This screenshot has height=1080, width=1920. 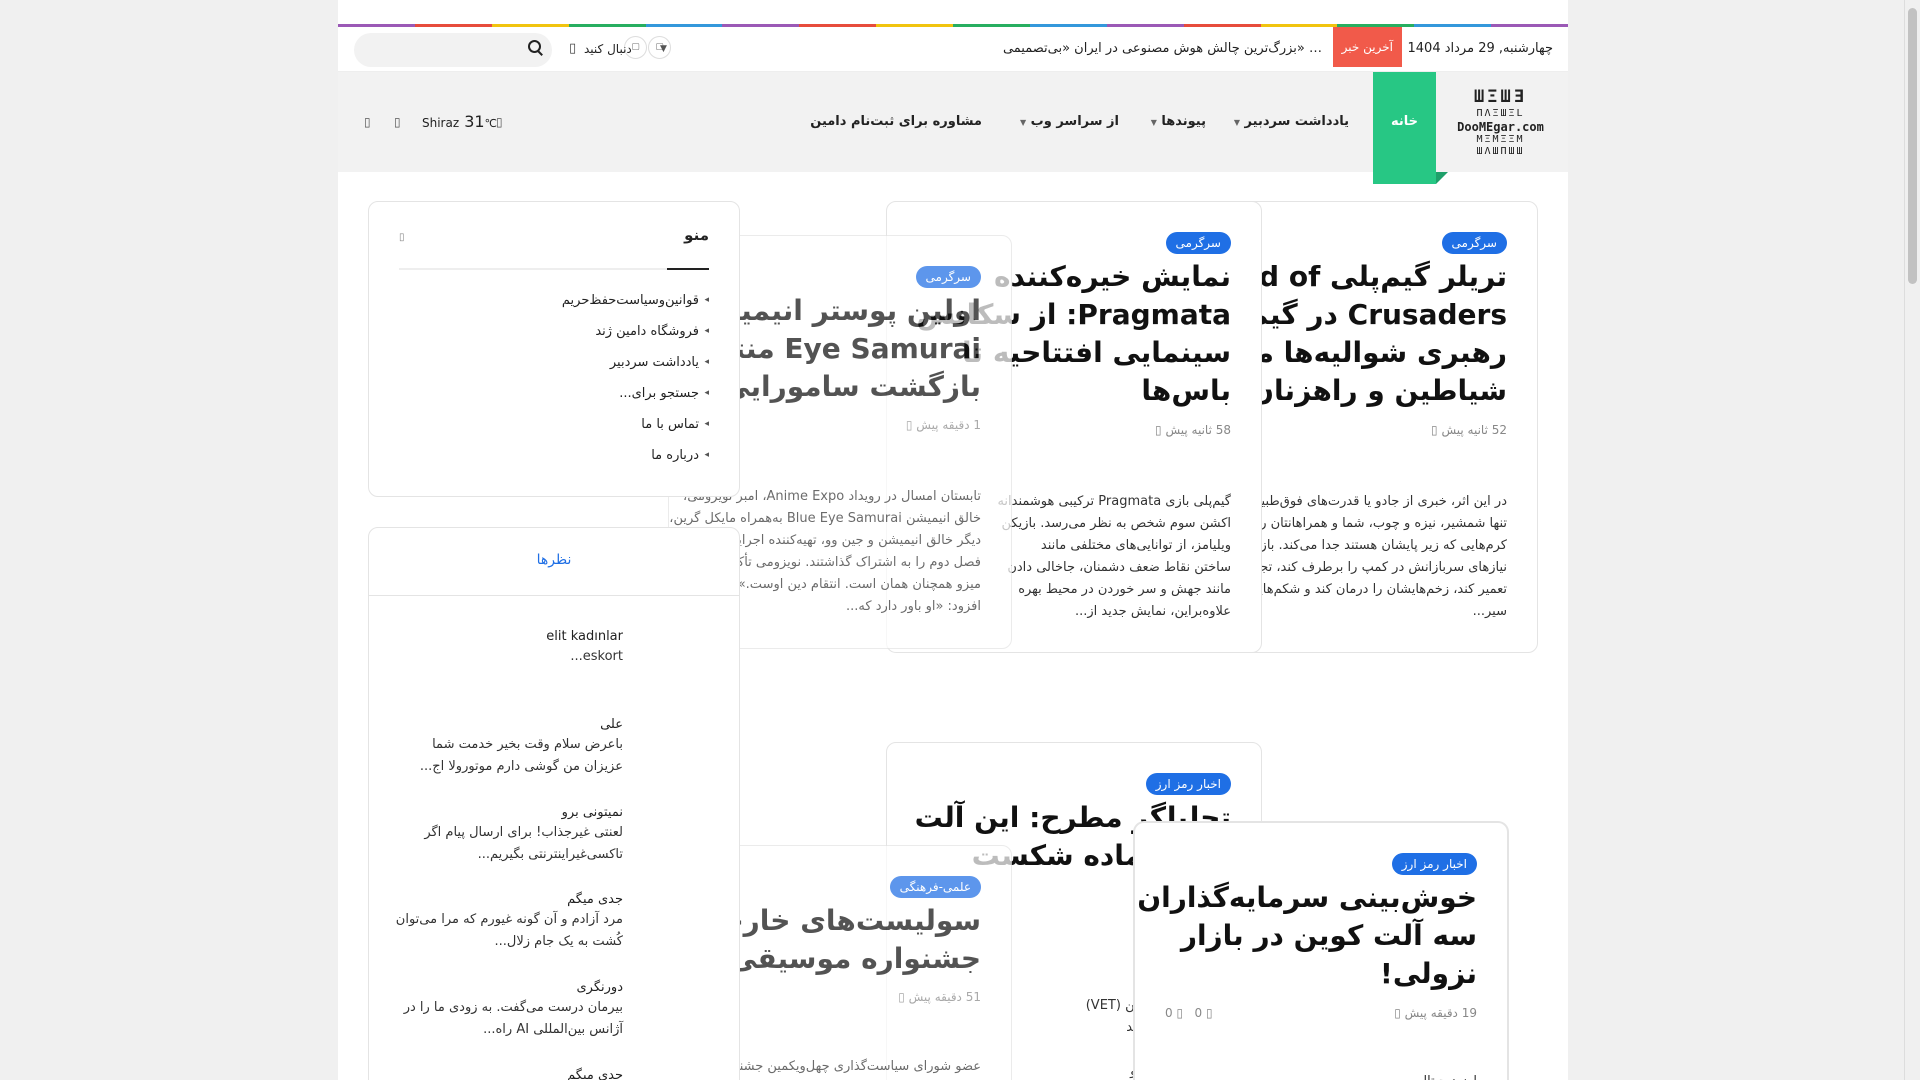 What do you see at coordinates (1500, 113) in the screenshot?
I see `logo-glyphs: ΠΛΞШΞL` at bounding box center [1500, 113].